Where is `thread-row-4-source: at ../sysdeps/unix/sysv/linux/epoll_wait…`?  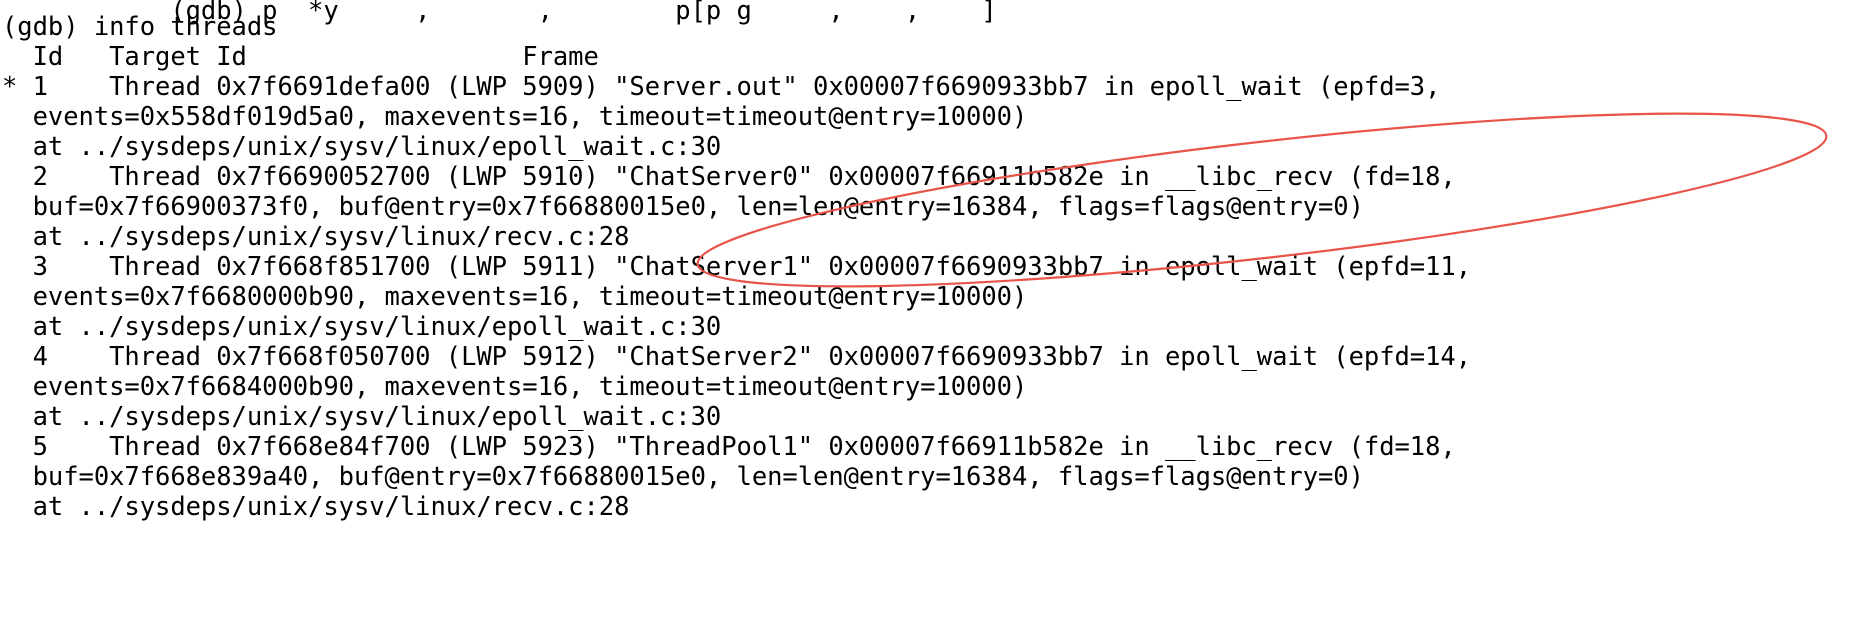 thread-row-4-source: at ../sysdeps/unix/sysv/linux/epoll_wait… is located at coordinates (362, 417).